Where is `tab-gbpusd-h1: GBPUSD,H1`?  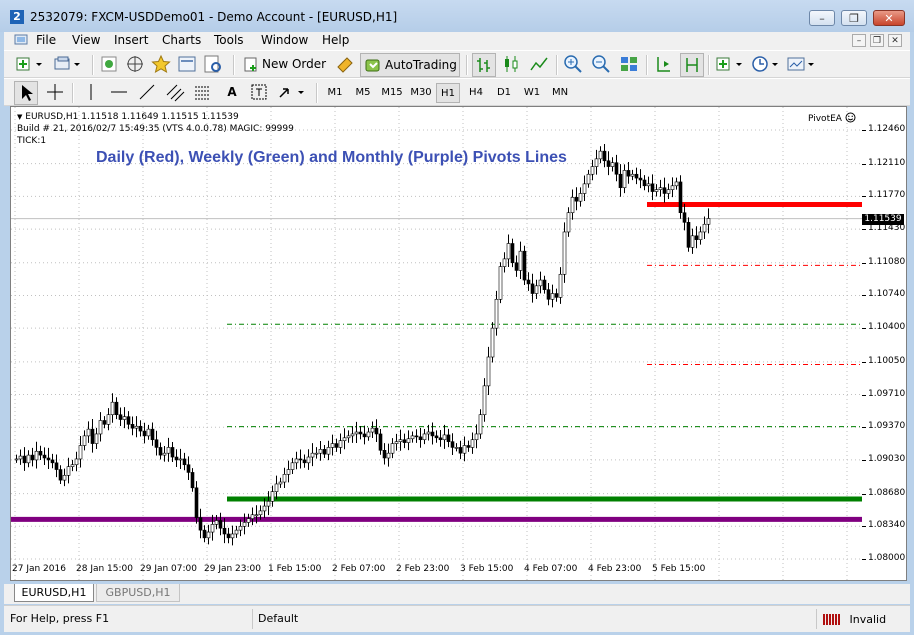
tab-gbpusd-h1: GBPUSD,H1 is located at coordinates (138, 593).